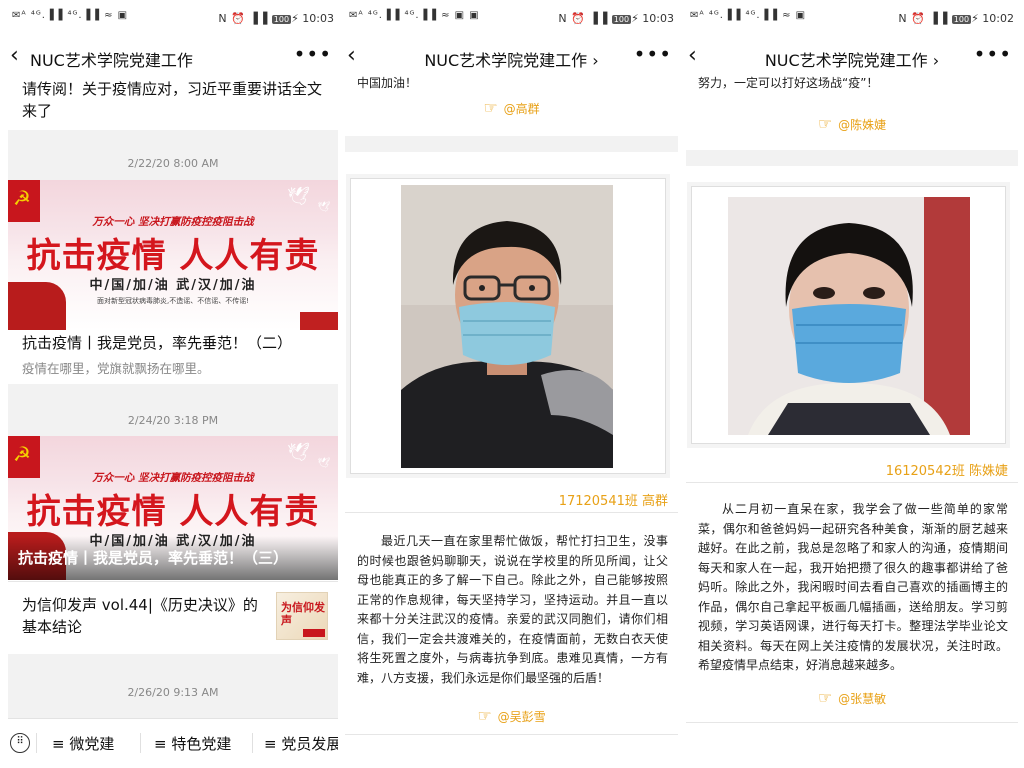 Image resolution: width=1024 pixels, height=768 pixels. I want to click on author-sign: ☞ @吴彭雪, so click(511, 715).